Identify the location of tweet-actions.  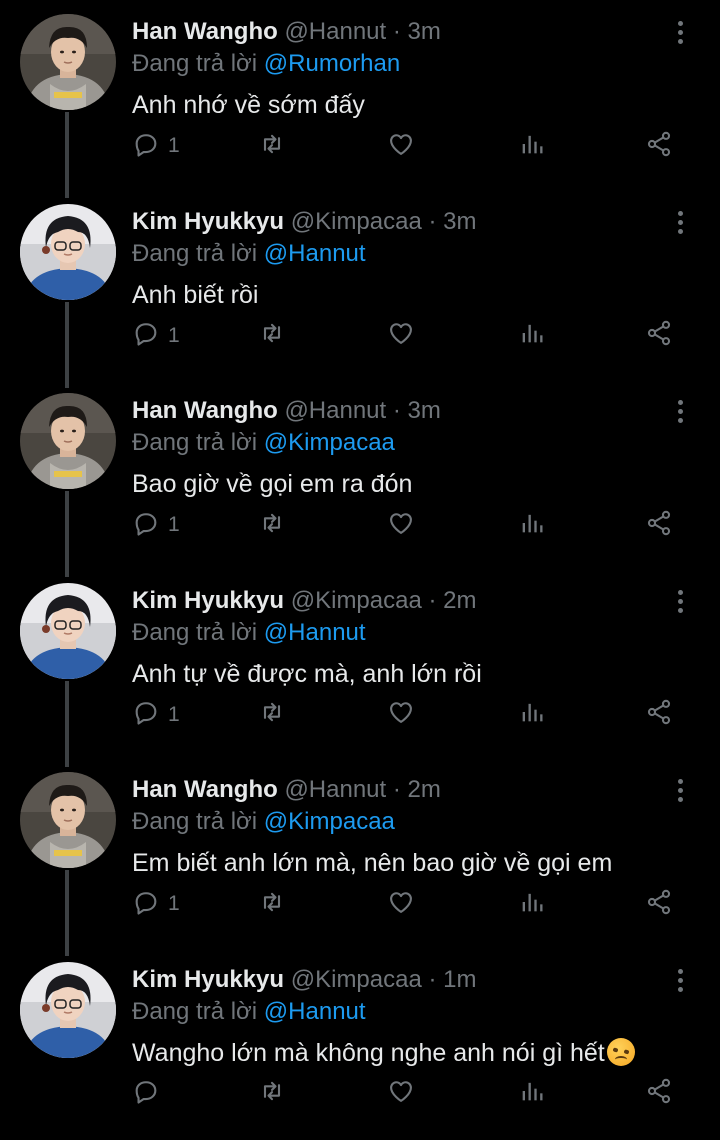
(412, 1094).